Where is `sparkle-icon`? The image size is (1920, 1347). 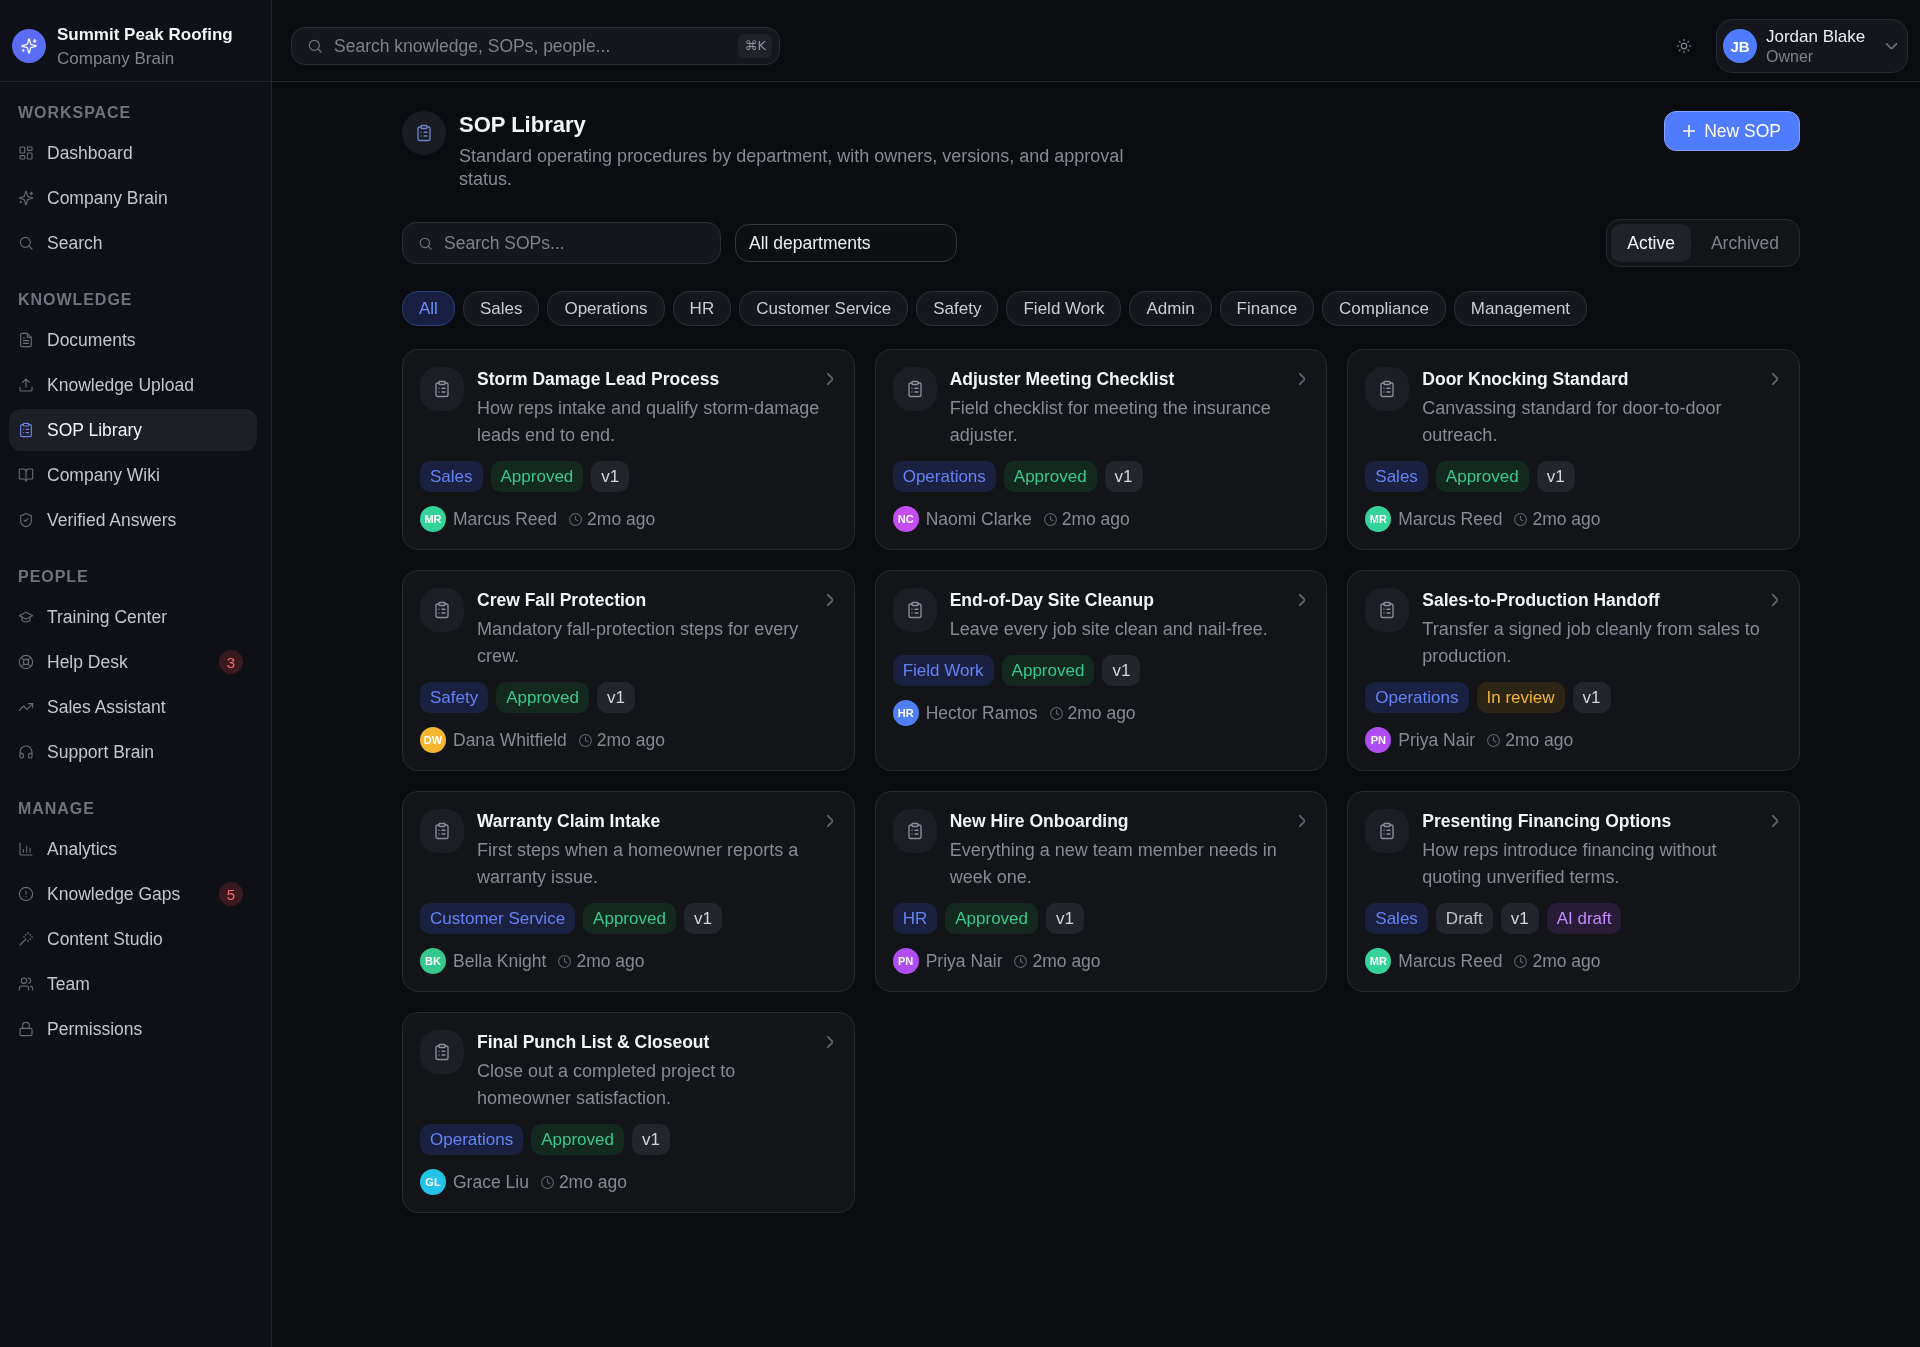
sparkle-icon is located at coordinates (26, 198).